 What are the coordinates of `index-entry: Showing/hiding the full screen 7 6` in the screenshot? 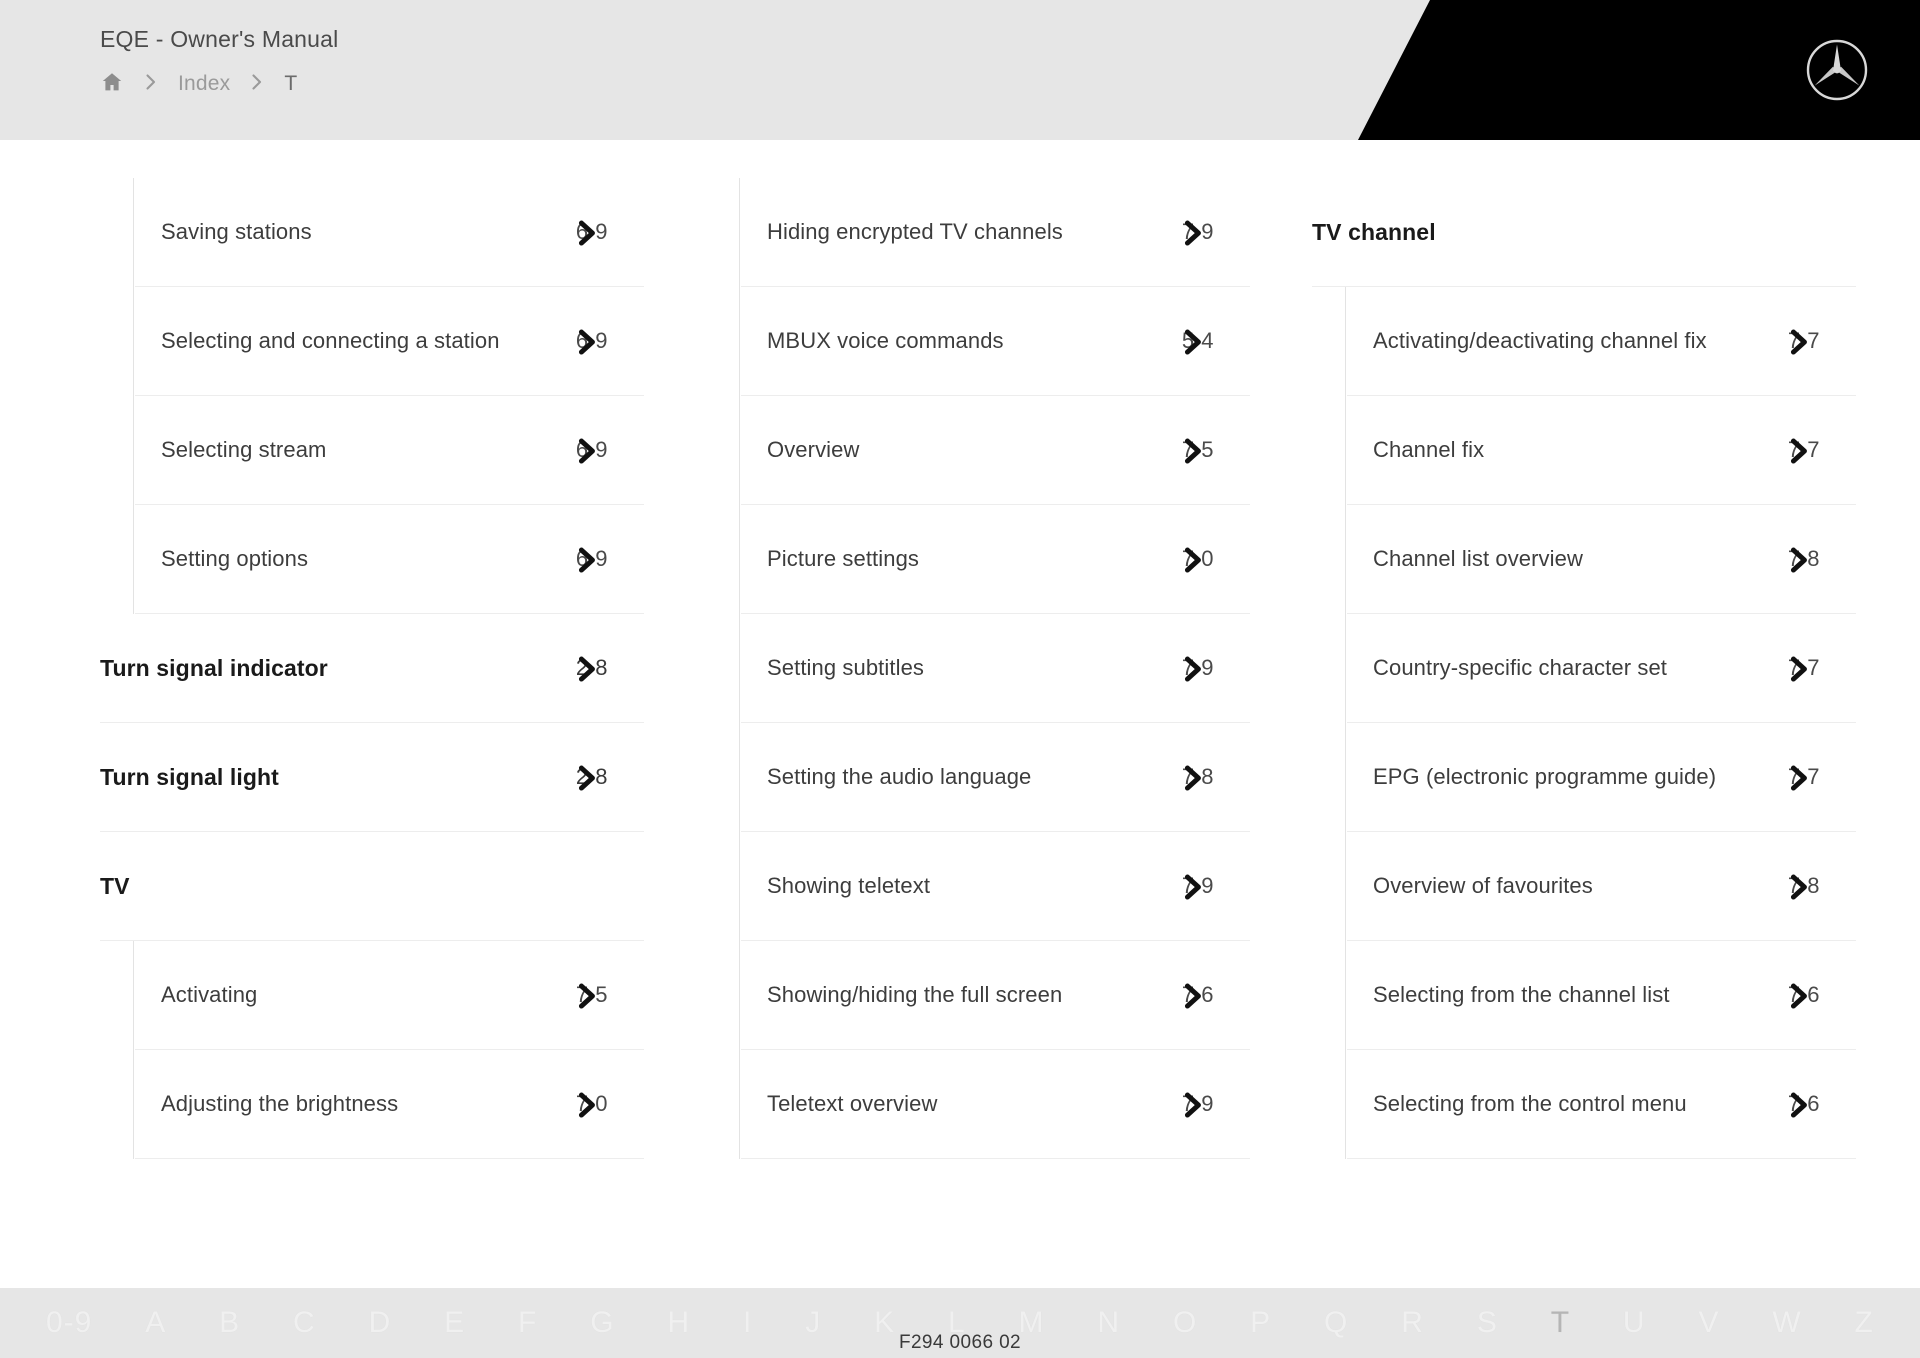 It's located at (995, 995).